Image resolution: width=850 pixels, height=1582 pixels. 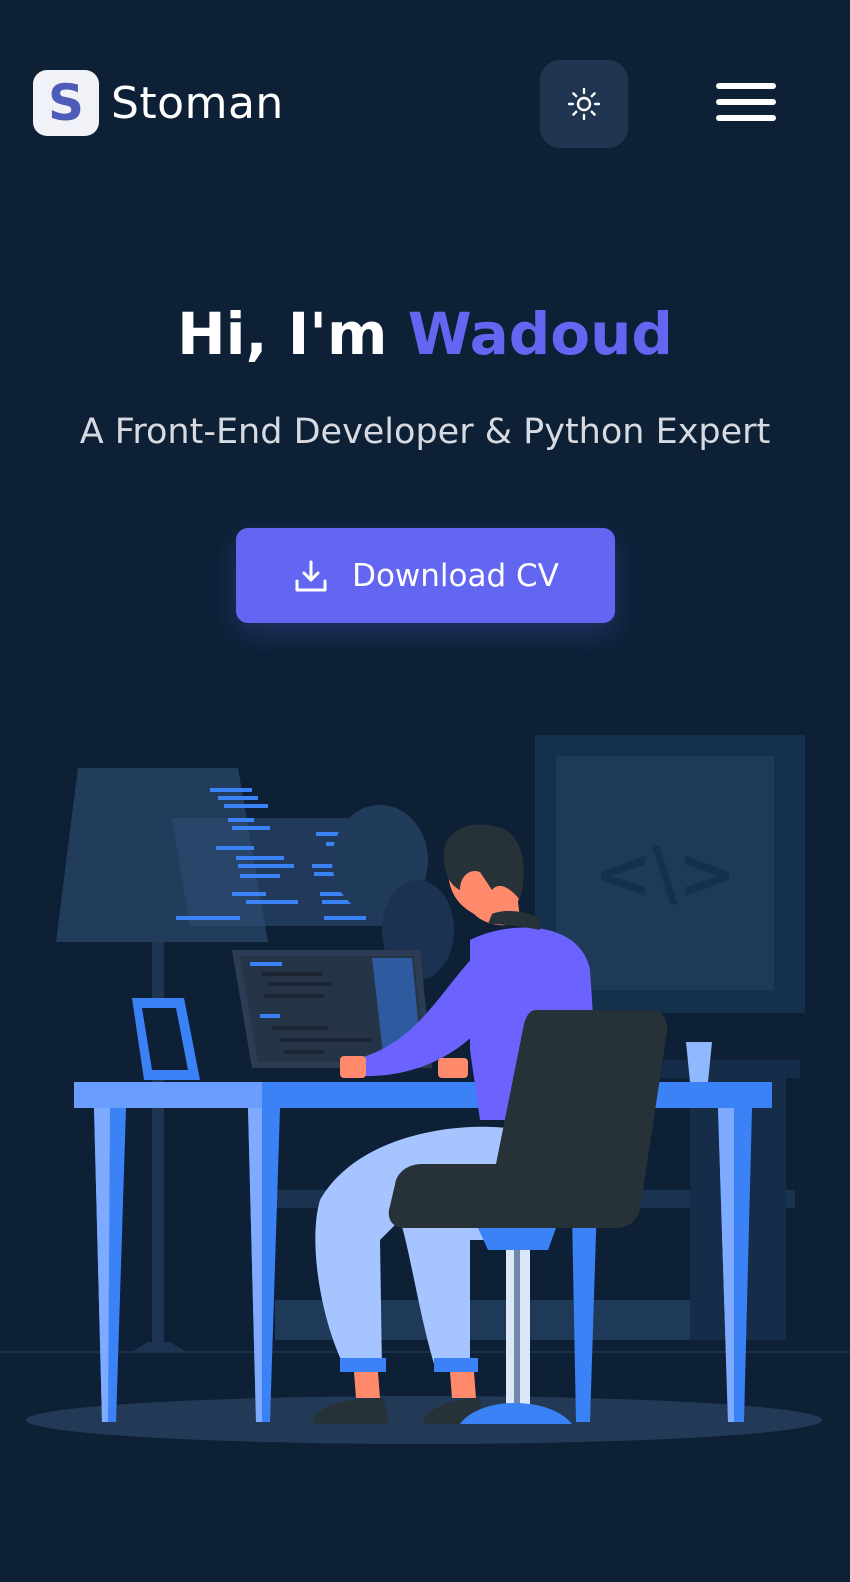 I want to click on hero-subtitle: A Front-End Developer & Python Expert, so click(x=425, y=432).